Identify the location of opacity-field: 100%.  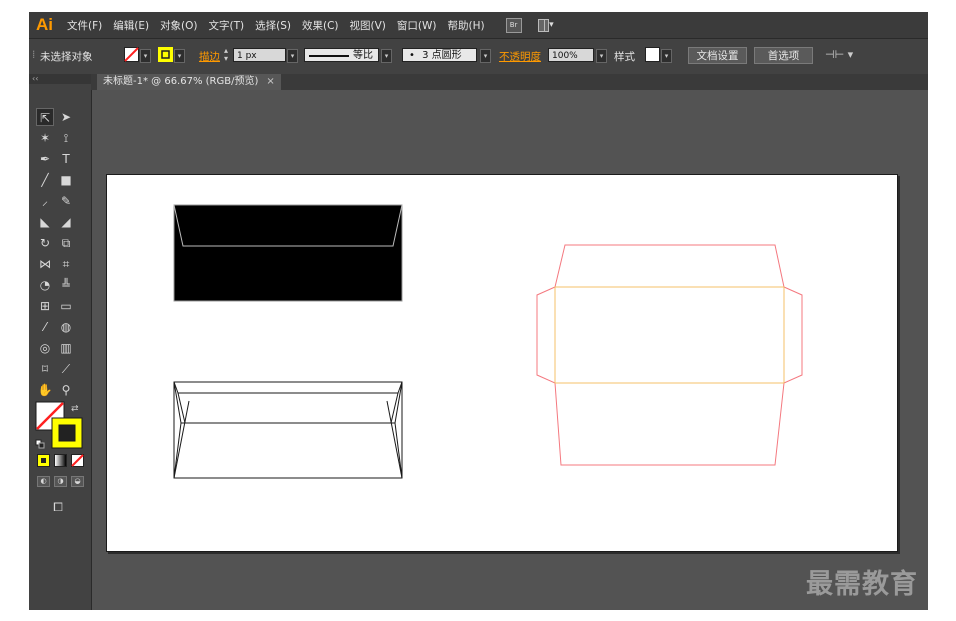
(571, 55).